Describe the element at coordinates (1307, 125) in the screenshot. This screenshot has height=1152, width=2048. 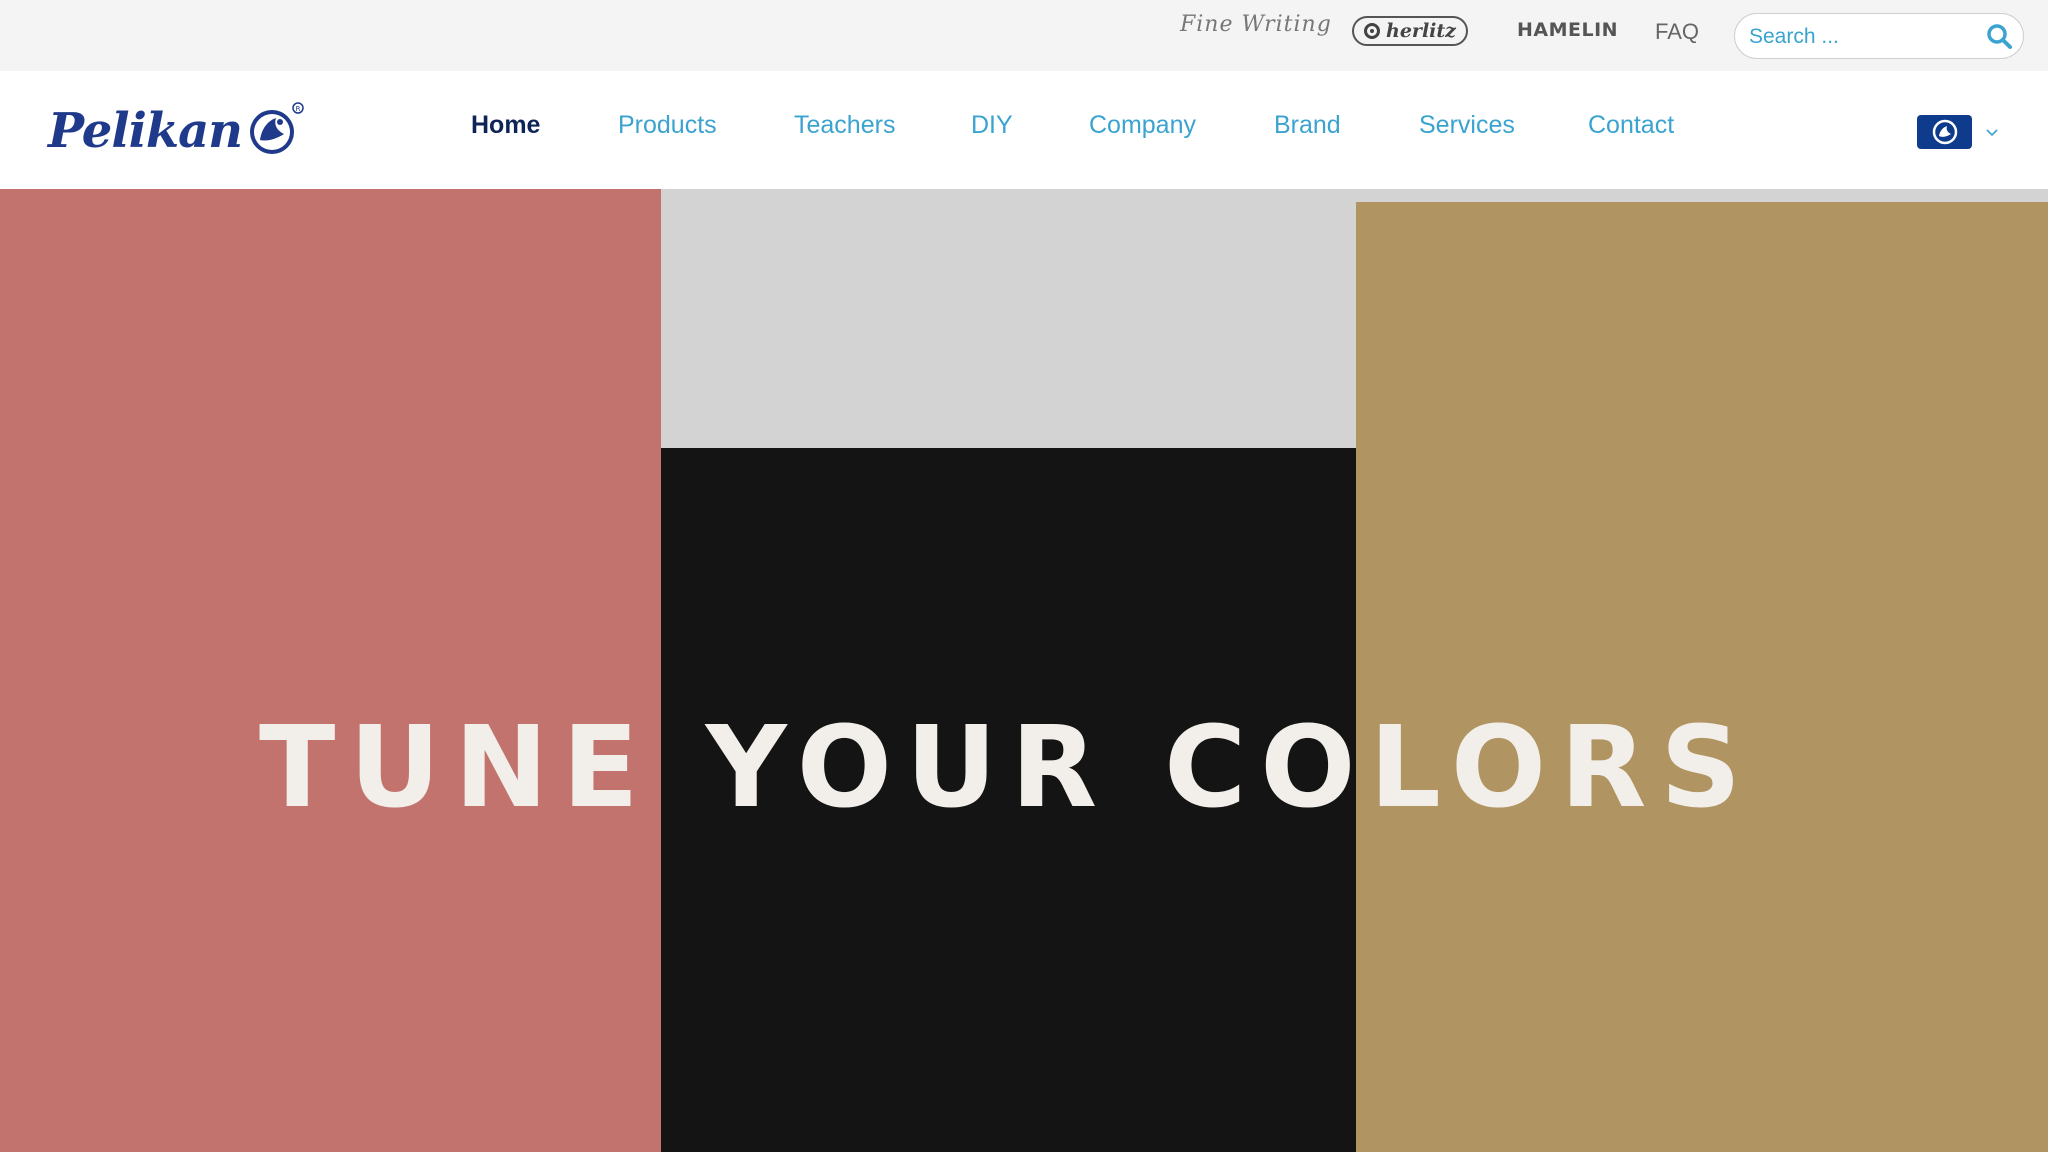
I see `nav-item-brand: Brand` at that location.